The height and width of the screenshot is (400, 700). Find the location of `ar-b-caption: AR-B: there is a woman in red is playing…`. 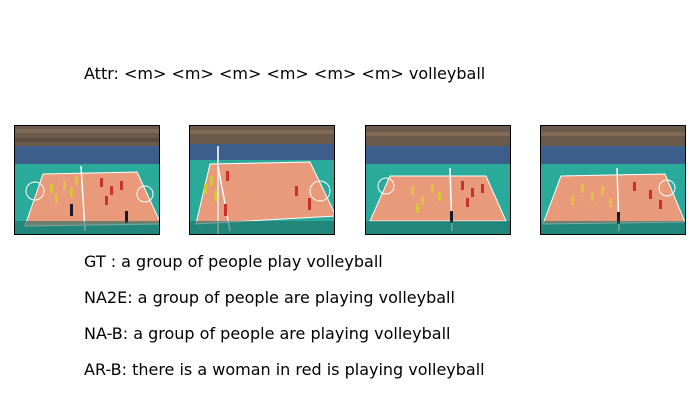

ar-b-caption: AR-B: there is a woman in red is playing… is located at coordinates (284, 369).